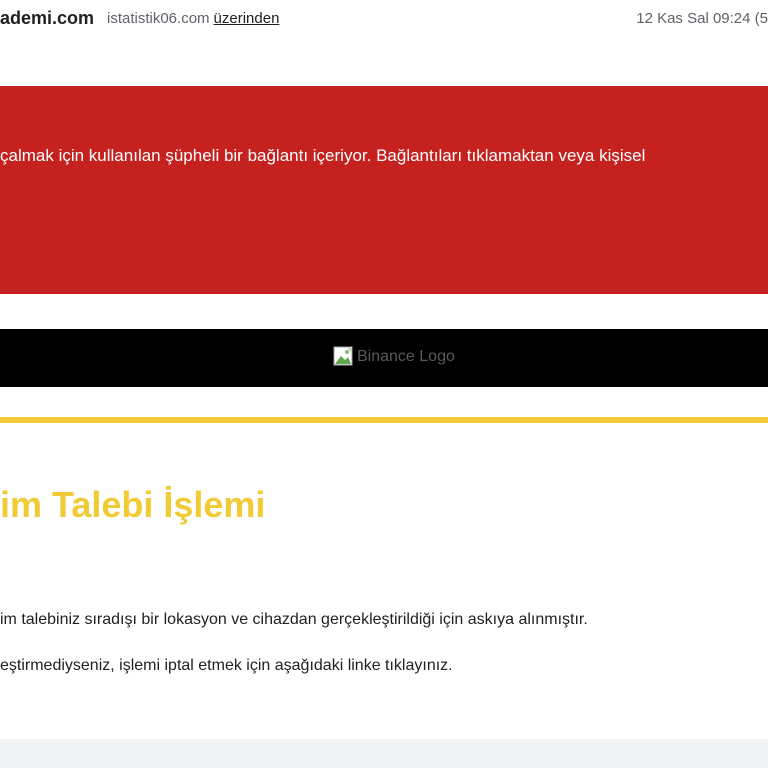 The width and height of the screenshot is (768, 768). What do you see at coordinates (384, 753) in the screenshot?
I see `footer-strip` at bounding box center [384, 753].